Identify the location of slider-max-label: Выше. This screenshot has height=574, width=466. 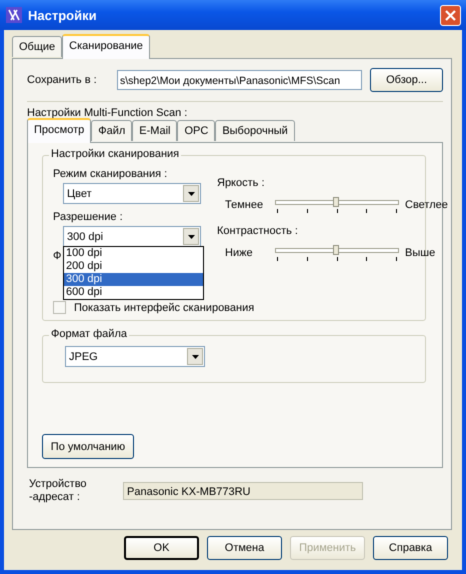
(420, 253).